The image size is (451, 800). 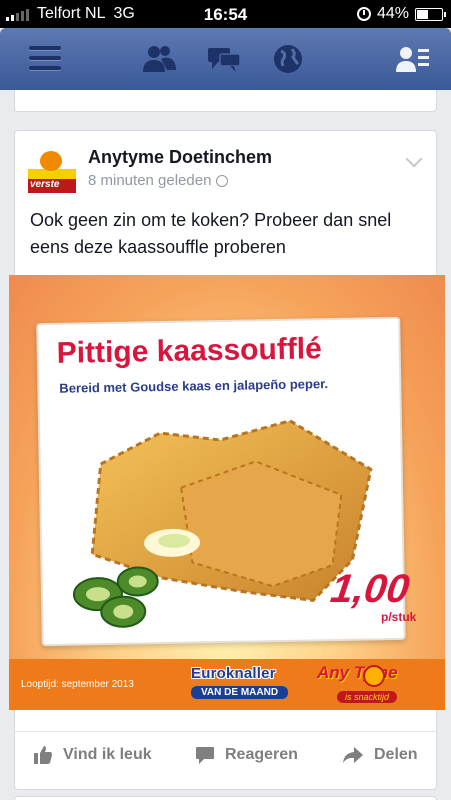 What do you see at coordinates (261, 754) in the screenshot?
I see `comment-label: Reageren` at bounding box center [261, 754].